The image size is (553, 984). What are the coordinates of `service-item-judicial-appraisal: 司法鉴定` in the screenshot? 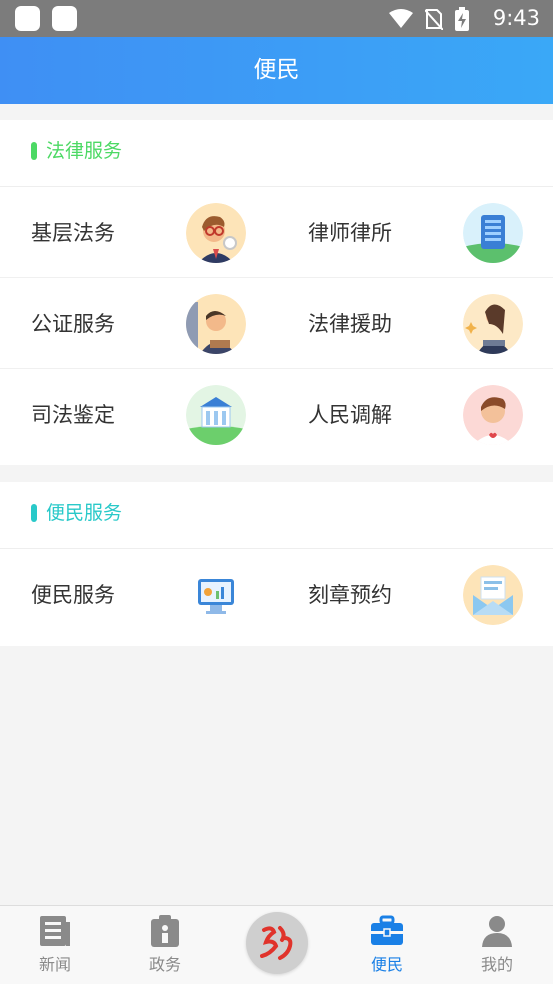 It's located at (138, 414).